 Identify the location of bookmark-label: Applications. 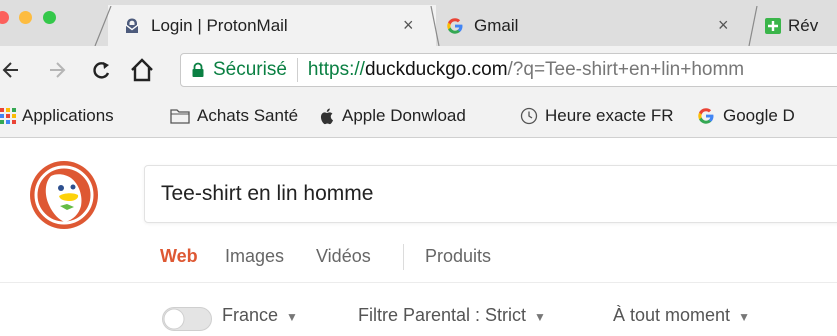
(68, 115).